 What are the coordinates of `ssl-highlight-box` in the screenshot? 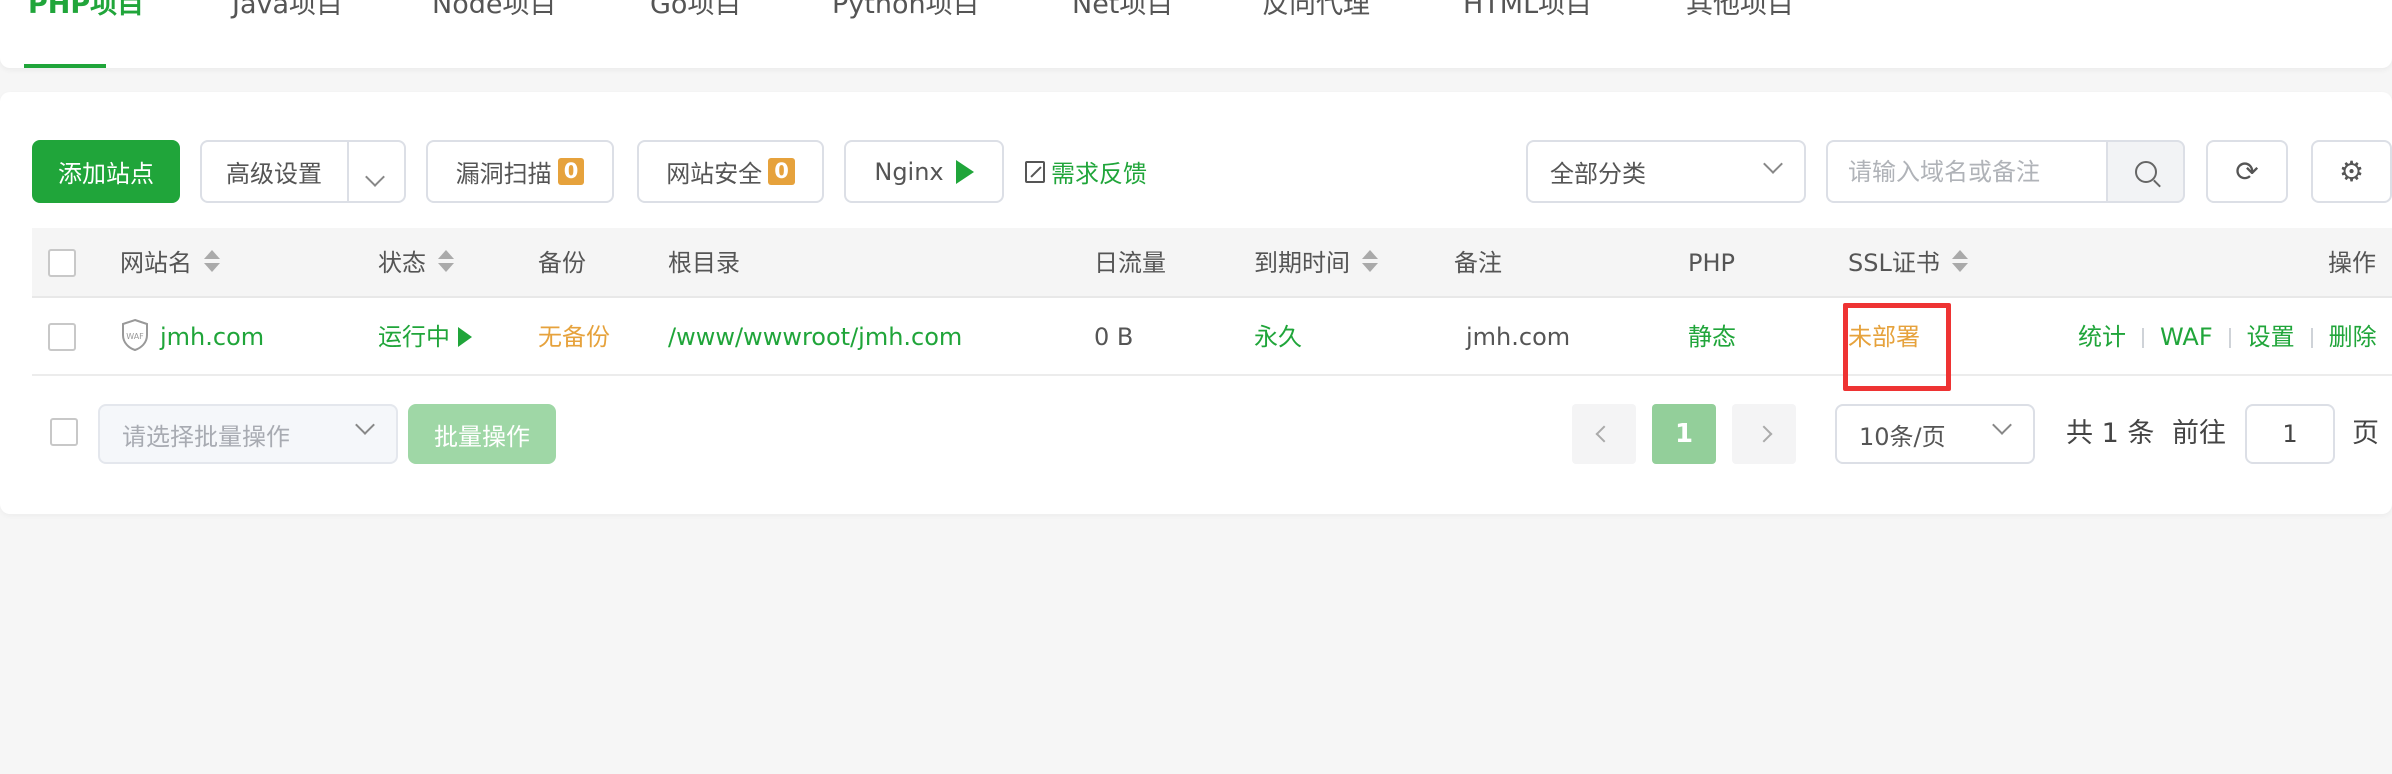 It's located at (1897, 347).